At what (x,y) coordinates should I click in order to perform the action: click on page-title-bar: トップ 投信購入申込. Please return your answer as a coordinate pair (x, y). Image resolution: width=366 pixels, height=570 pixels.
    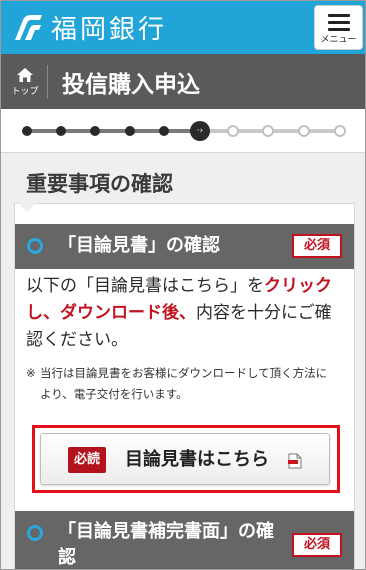
    Looking at the image, I should click on (183, 81).